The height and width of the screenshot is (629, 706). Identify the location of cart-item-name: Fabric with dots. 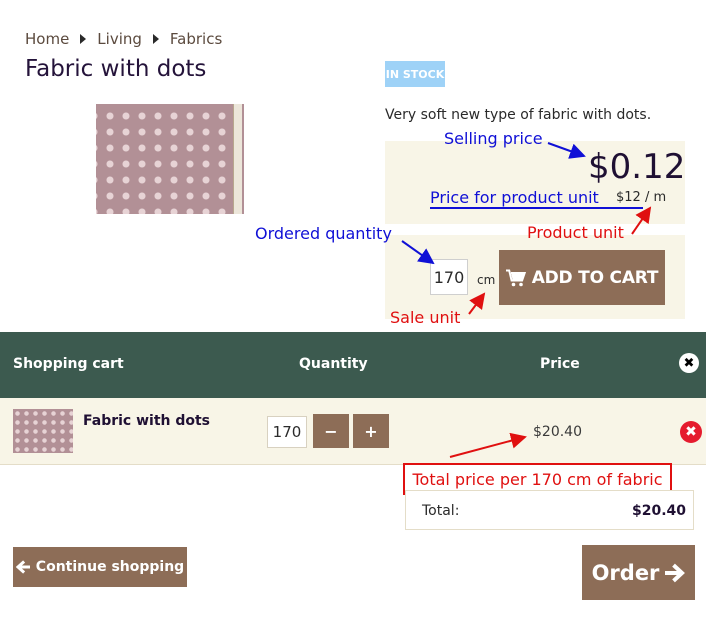
(146, 421).